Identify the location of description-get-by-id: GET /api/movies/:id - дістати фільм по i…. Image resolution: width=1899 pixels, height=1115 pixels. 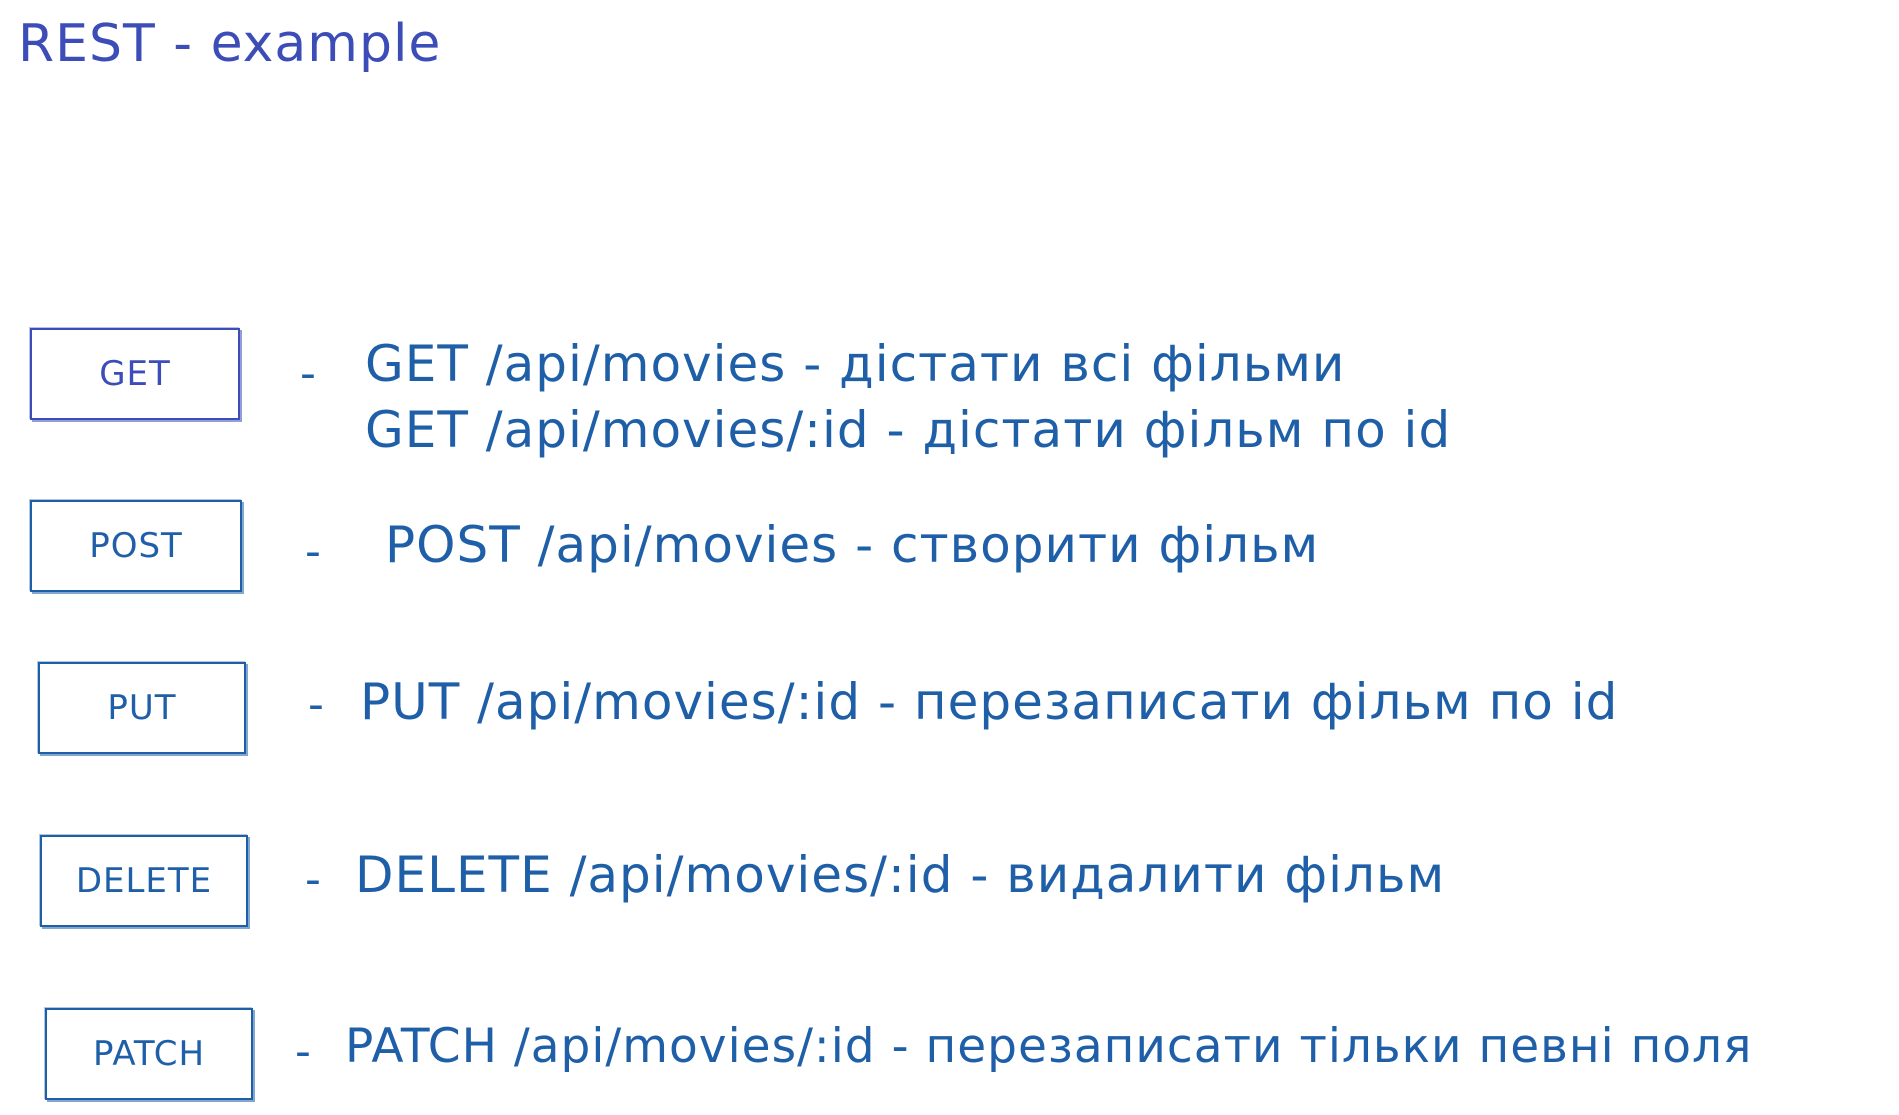
(908, 430).